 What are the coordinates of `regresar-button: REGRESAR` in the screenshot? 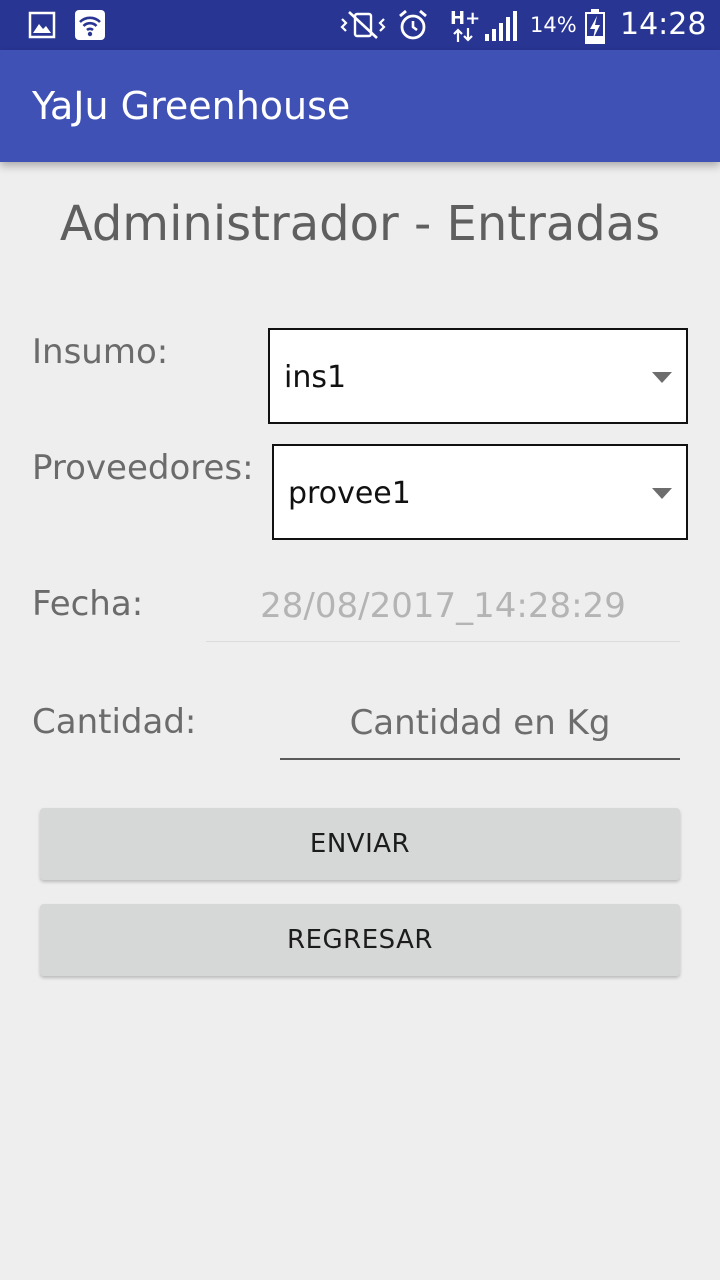 It's located at (360, 940).